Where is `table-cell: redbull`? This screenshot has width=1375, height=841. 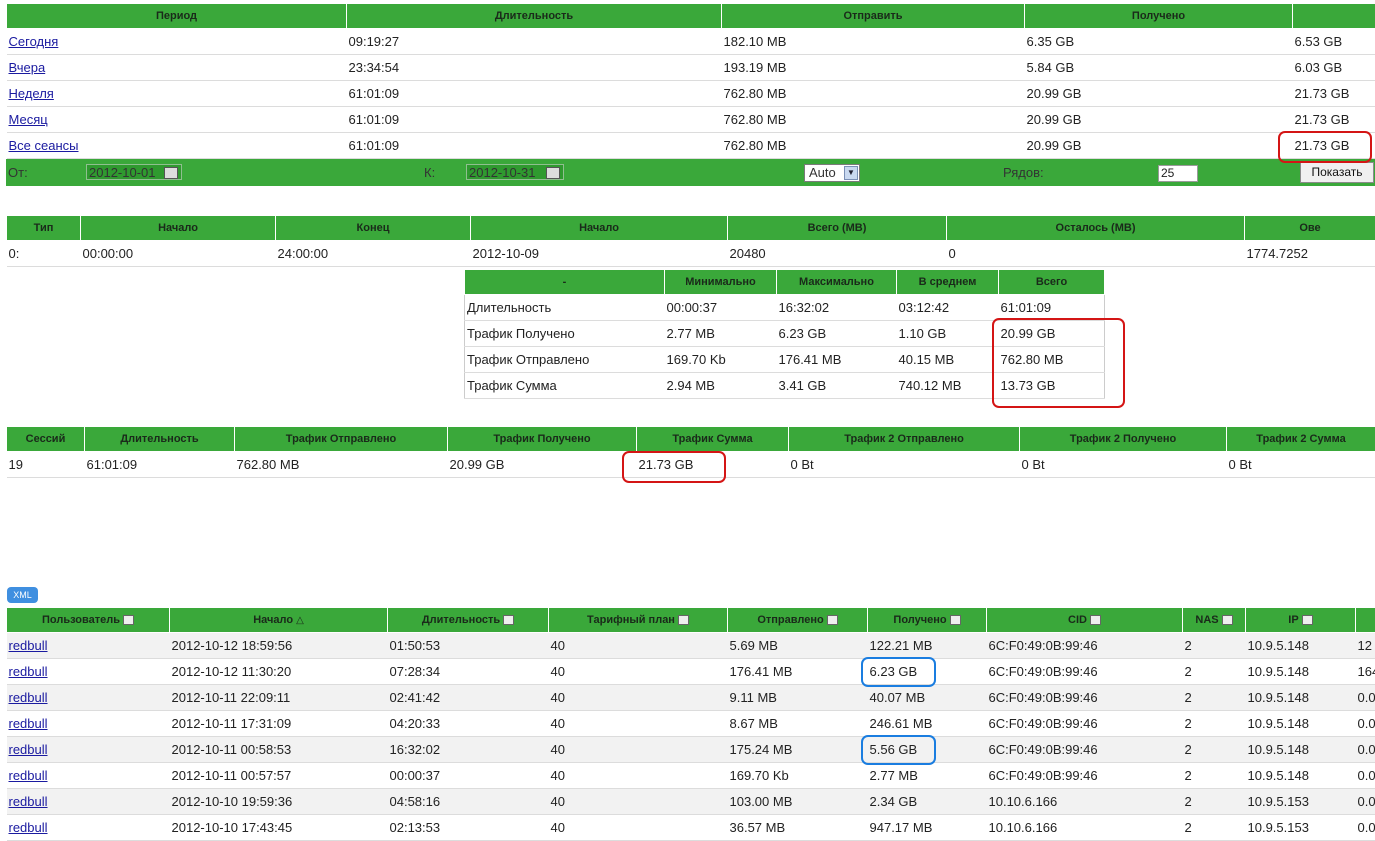 table-cell: redbull is located at coordinates (88, 749).